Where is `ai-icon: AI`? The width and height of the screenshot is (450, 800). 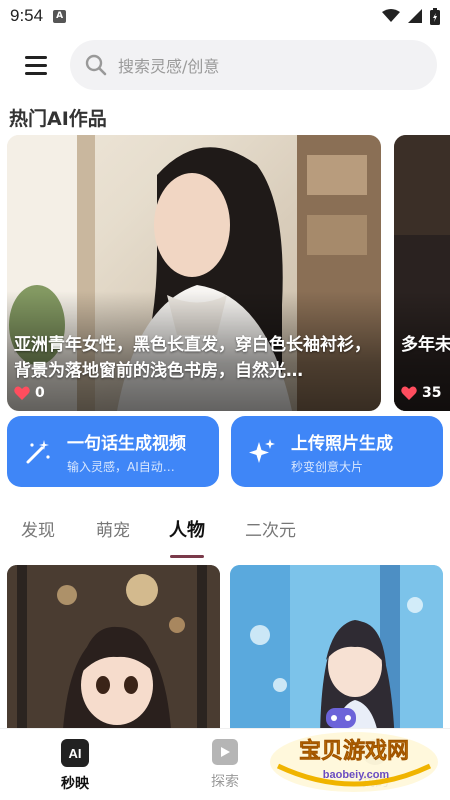
ai-icon: AI is located at coordinates (75, 753).